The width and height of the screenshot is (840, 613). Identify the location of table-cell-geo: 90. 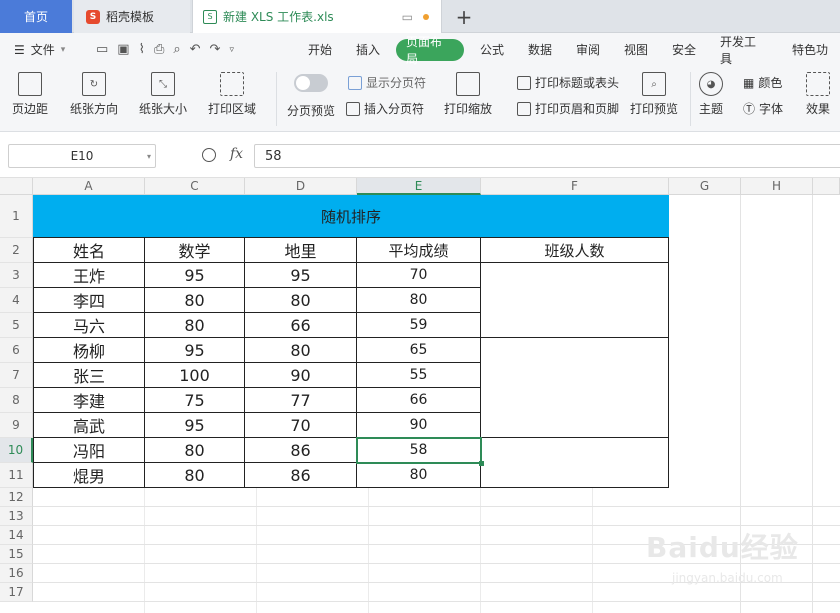
(301, 375).